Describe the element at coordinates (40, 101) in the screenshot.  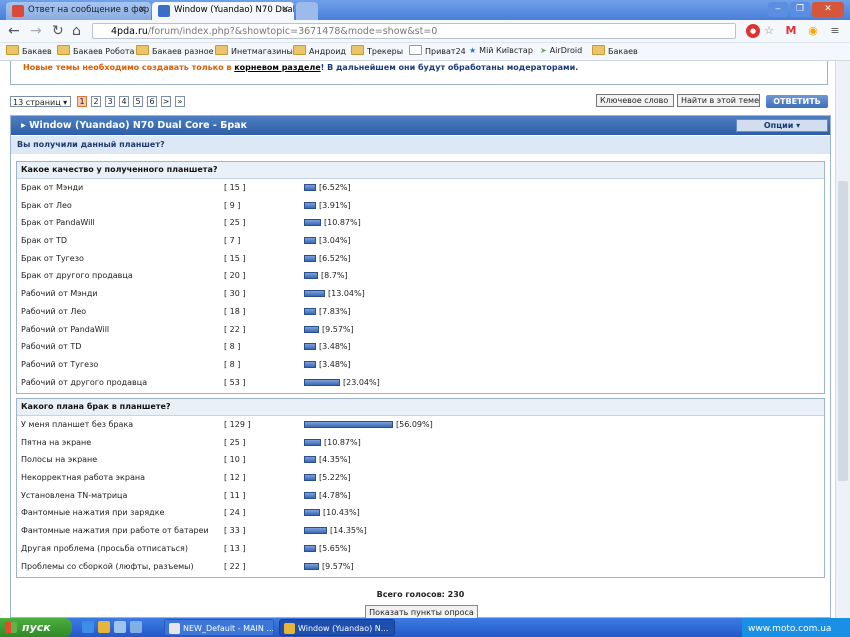
I see `pages-dropdown: 13 страниц ▾` at that location.